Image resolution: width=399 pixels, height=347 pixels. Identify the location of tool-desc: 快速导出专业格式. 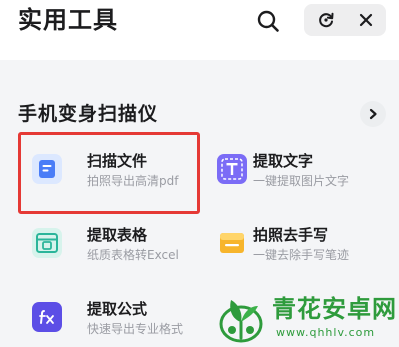
(135, 329).